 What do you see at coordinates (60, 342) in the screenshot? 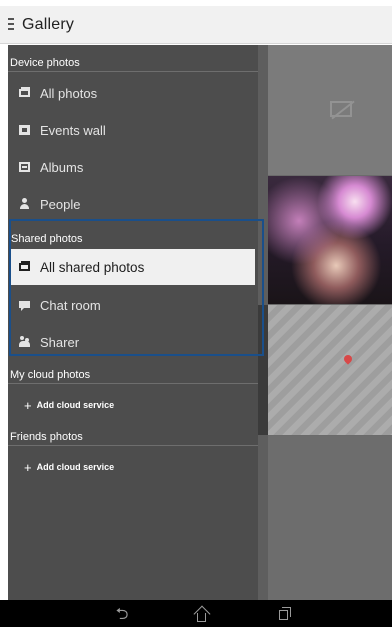
I see `nav-item-label: Sharer` at bounding box center [60, 342].